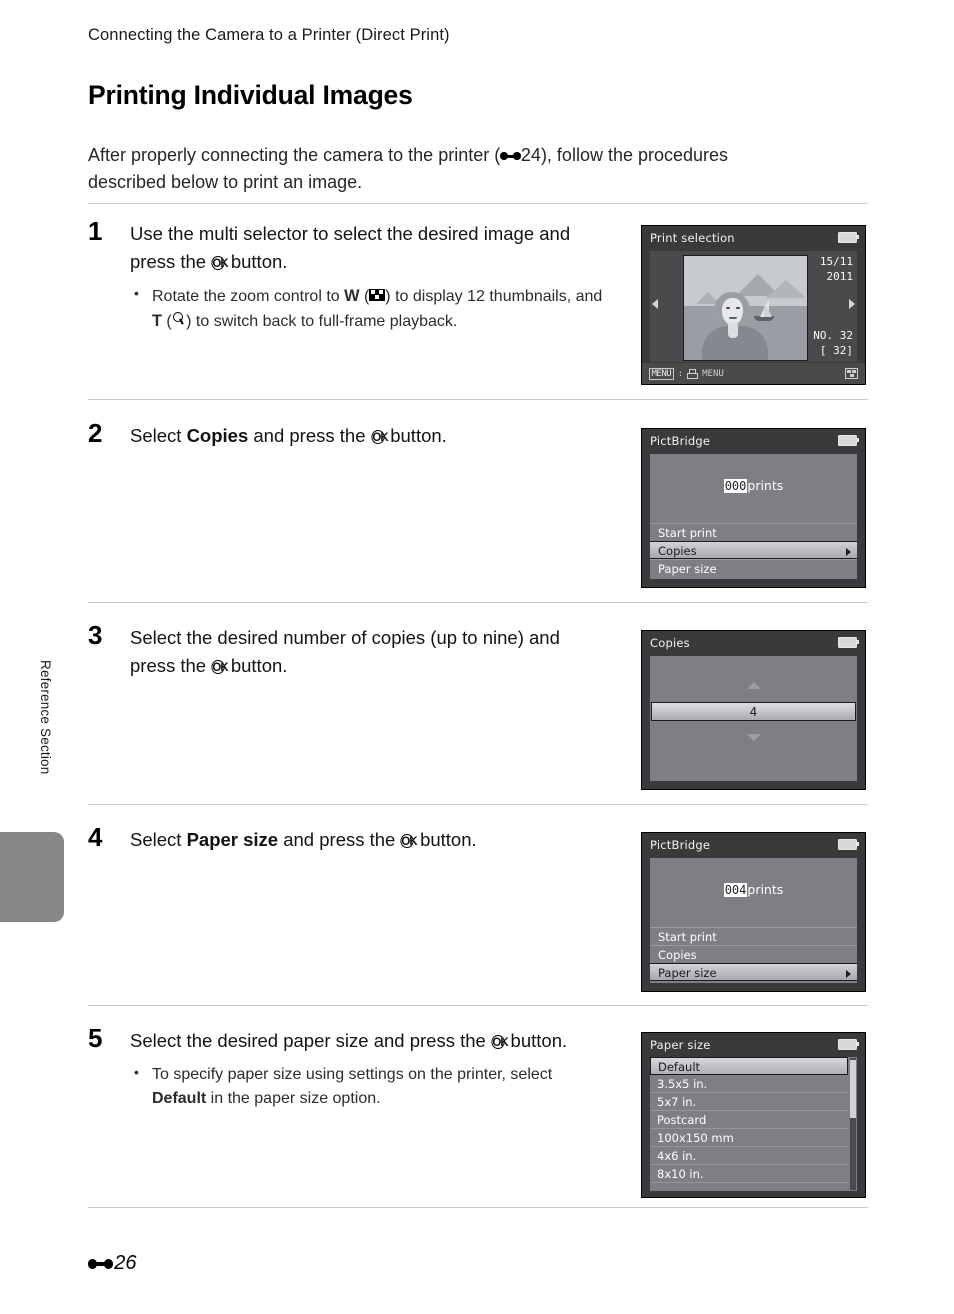 The height and width of the screenshot is (1314, 954). I want to click on step-2-menu-name: Copies, so click(217, 435).